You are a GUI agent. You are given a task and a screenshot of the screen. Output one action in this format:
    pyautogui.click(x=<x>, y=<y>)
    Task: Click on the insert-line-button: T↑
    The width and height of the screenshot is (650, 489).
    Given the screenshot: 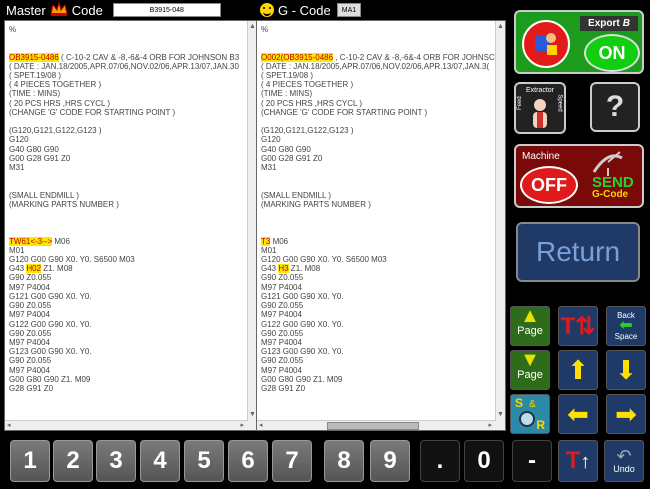 What is the action you would take?
    pyautogui.click(x=578, y=461)
    